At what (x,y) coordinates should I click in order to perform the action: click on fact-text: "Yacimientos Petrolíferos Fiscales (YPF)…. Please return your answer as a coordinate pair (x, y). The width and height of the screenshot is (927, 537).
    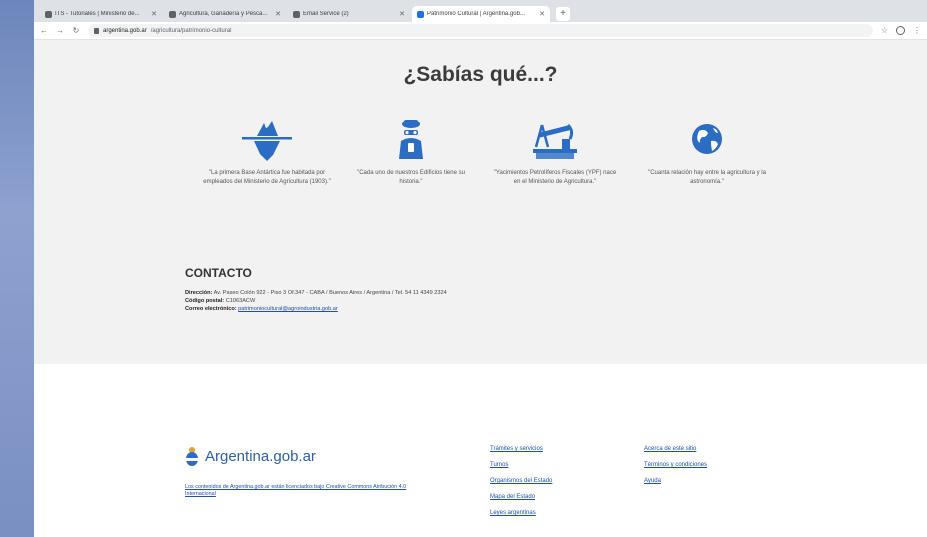
    Looking at the image, I should click on (555, 177).